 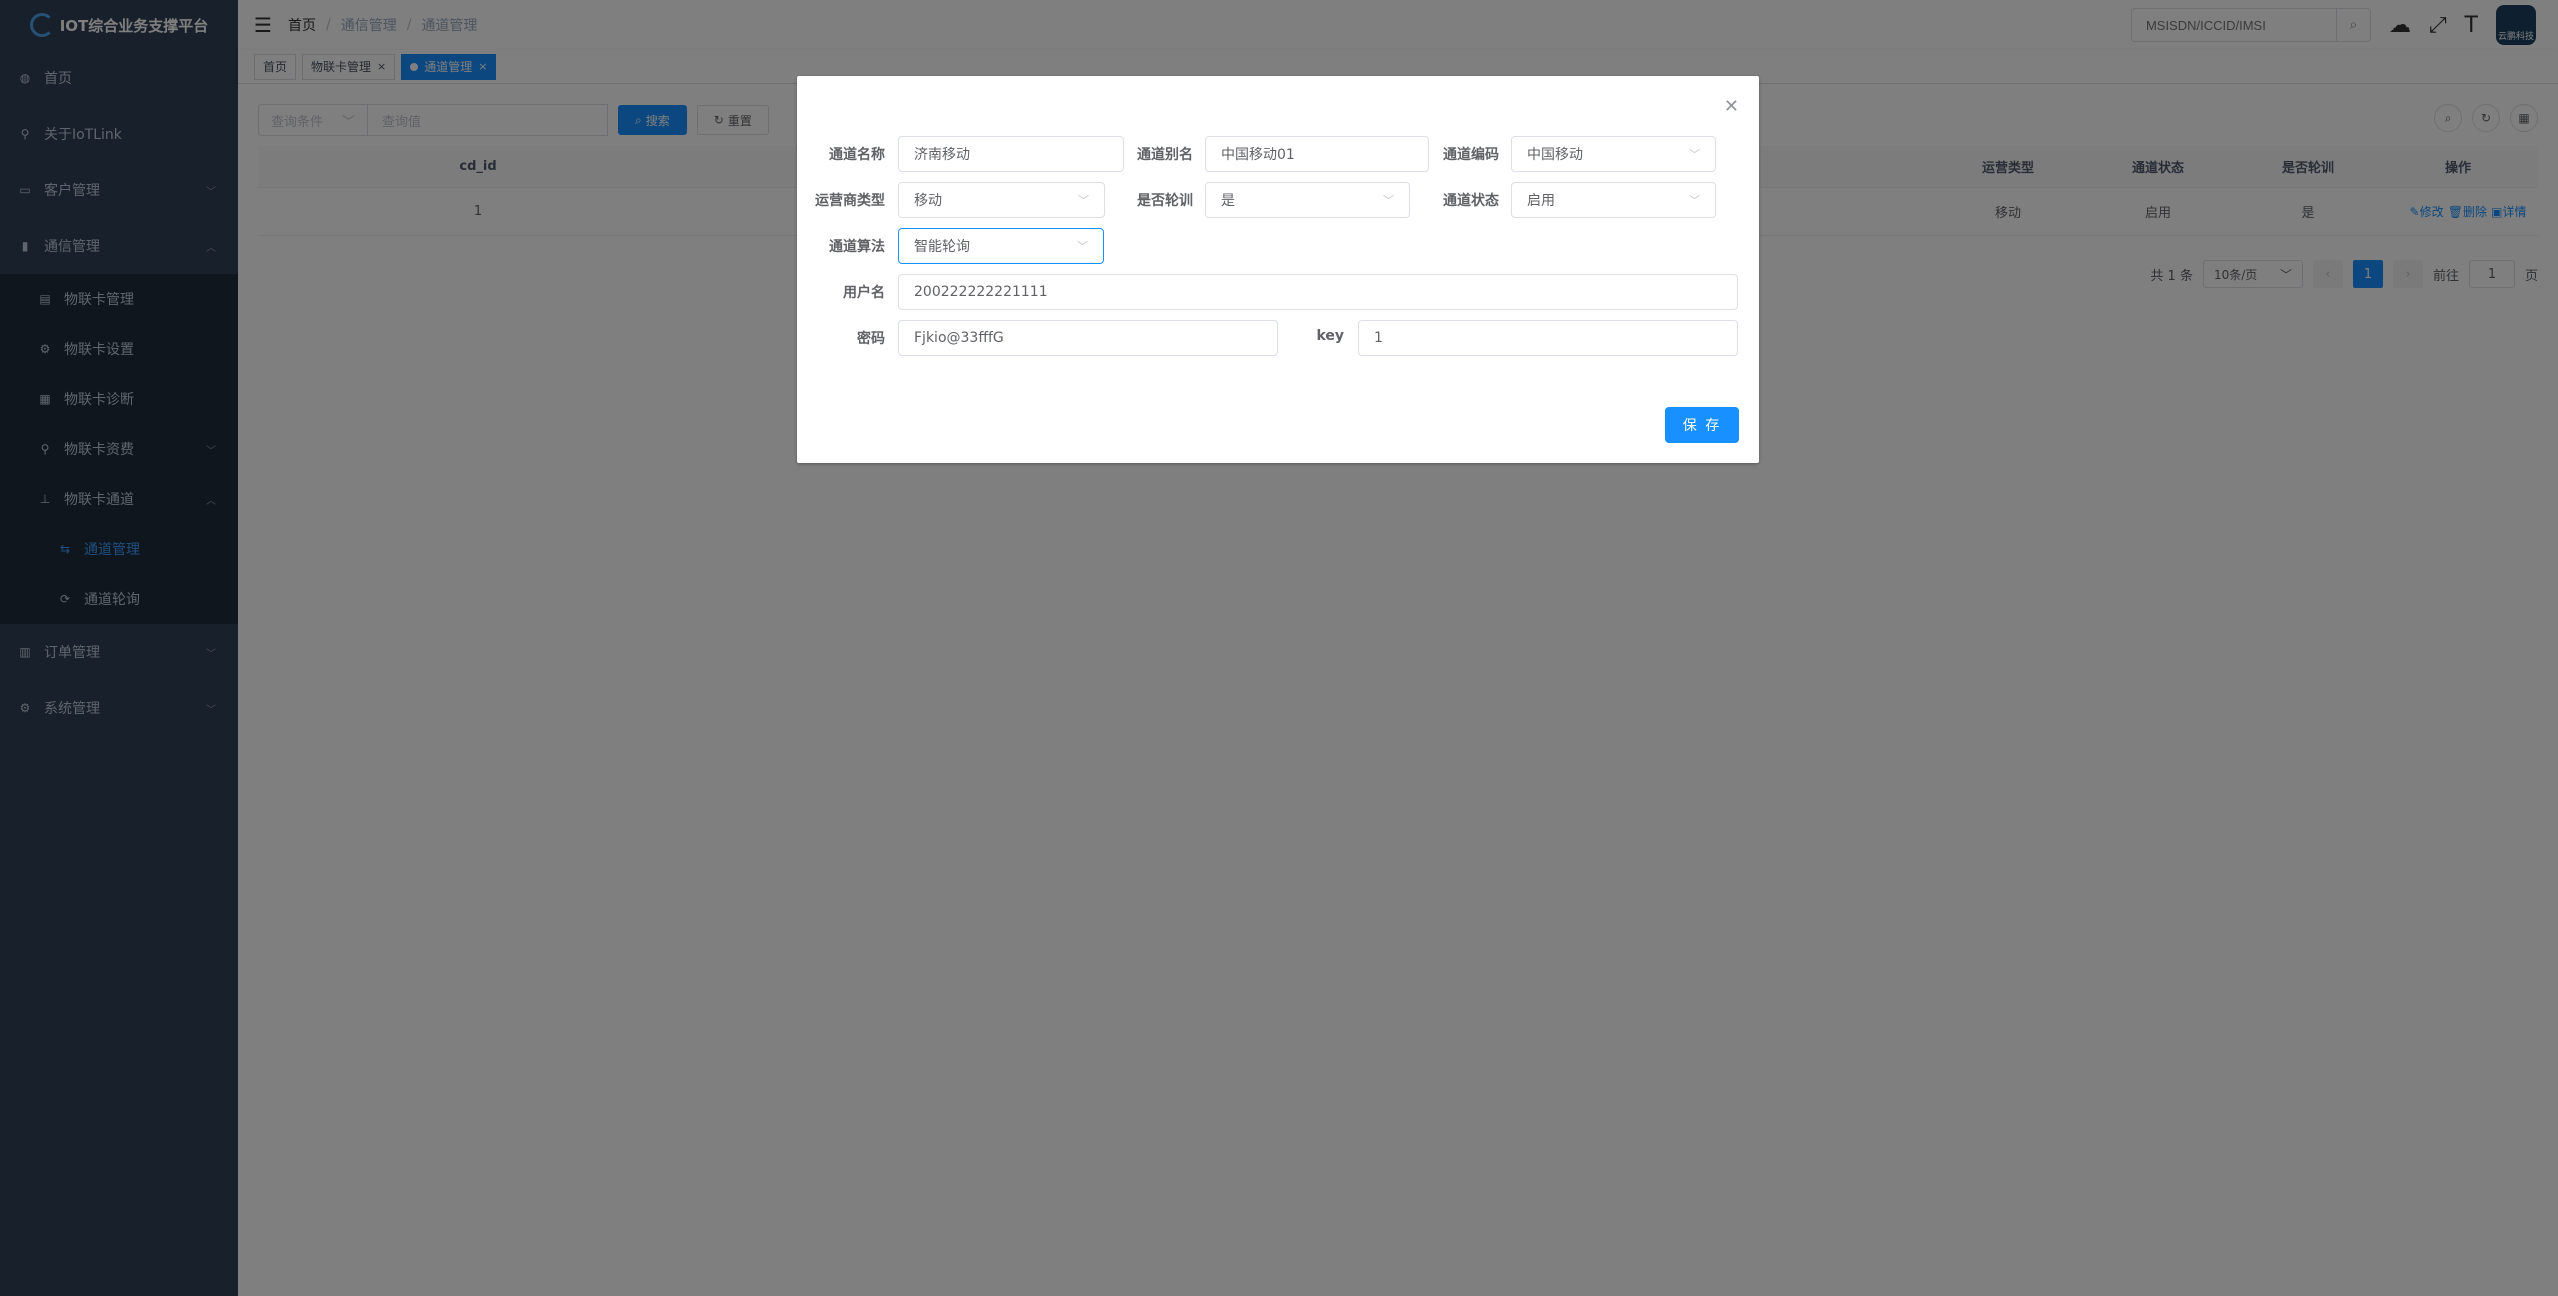 I want to click on select-value: 智能轮询, so click(x=942, y=247).